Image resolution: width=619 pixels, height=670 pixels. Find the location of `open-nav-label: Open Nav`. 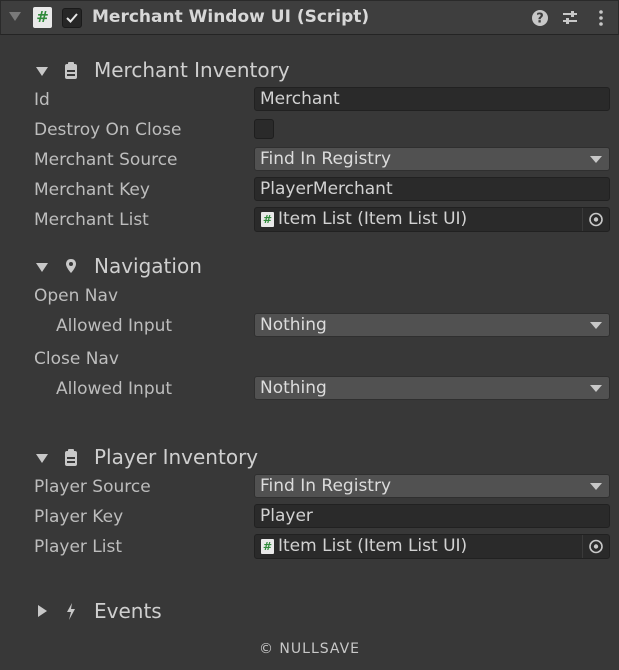

open-nav-label: Open Nav is located at coordinates (76, 296).